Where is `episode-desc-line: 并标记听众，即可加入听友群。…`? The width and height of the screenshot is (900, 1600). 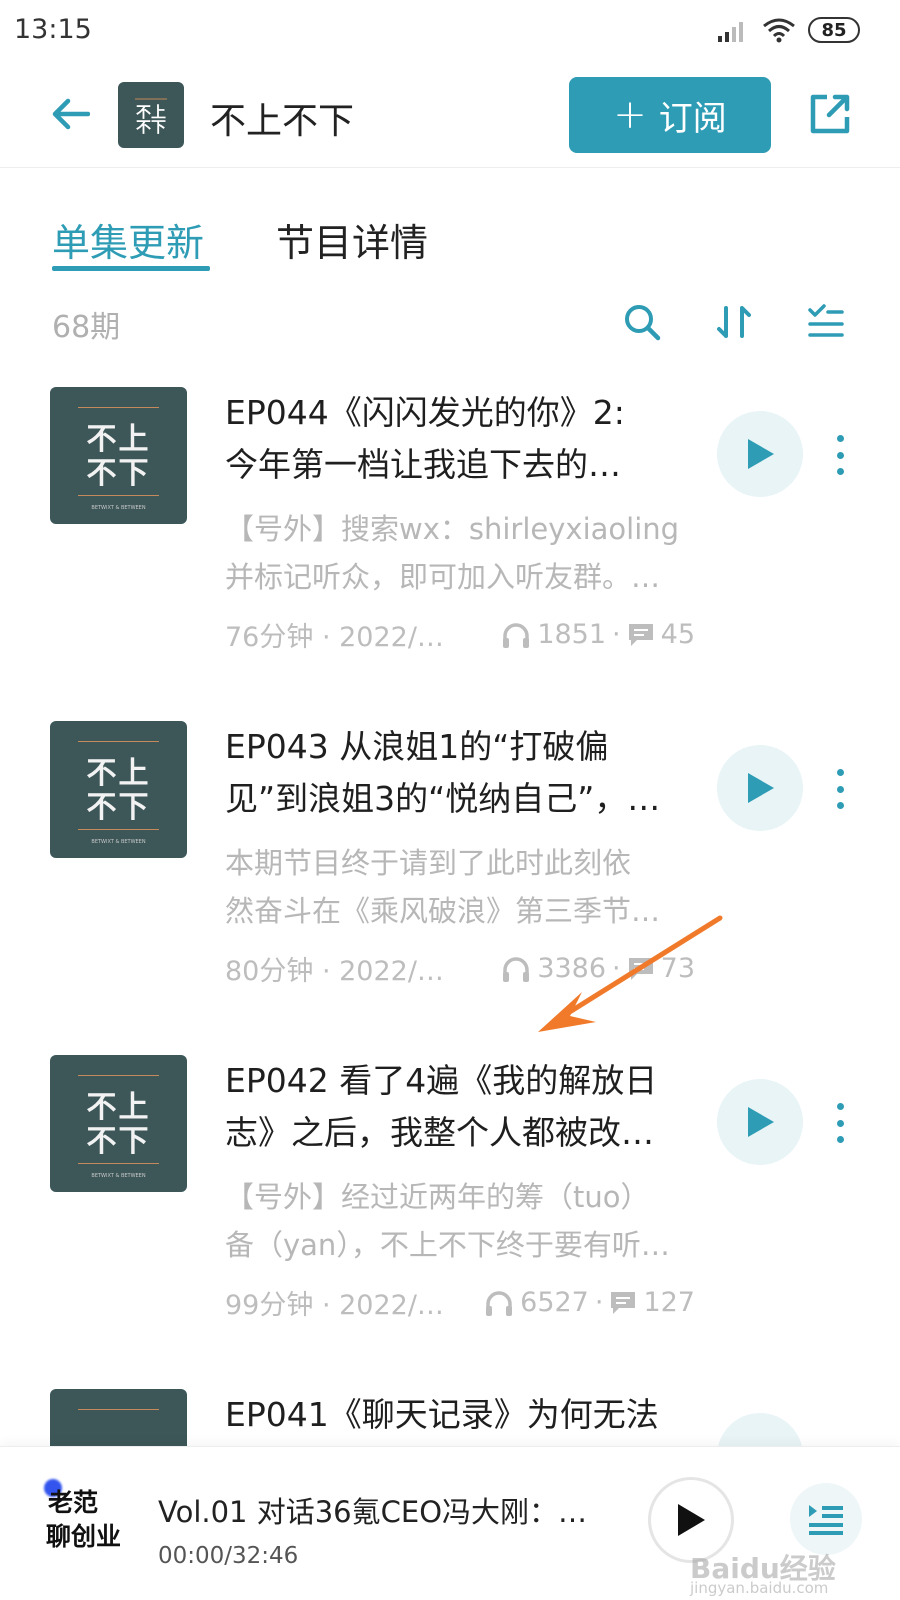 episode-desc-line: 并标记听众，即可加入听友群。… is located at coordinates (443, 577).